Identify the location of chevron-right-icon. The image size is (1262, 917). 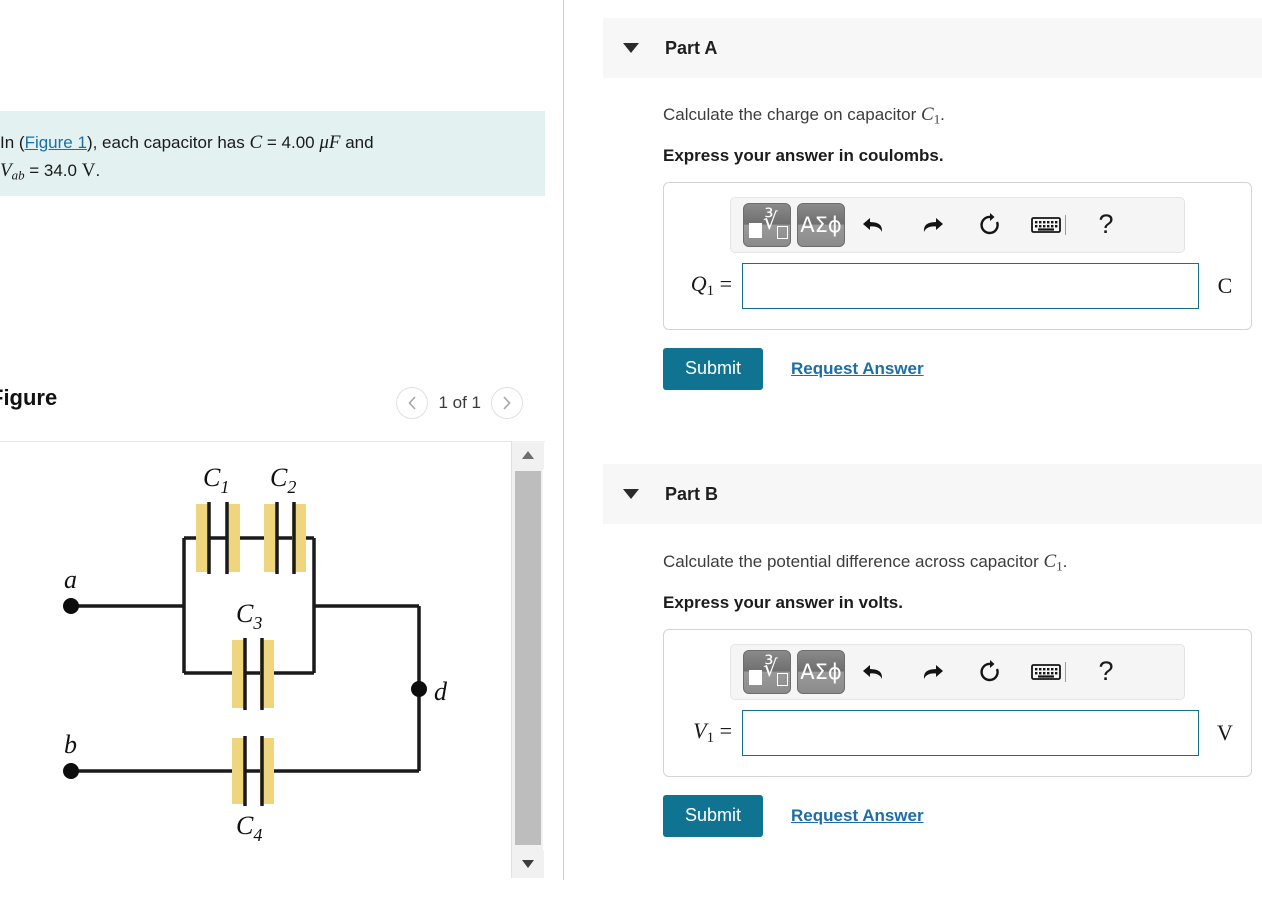
(507, 403).